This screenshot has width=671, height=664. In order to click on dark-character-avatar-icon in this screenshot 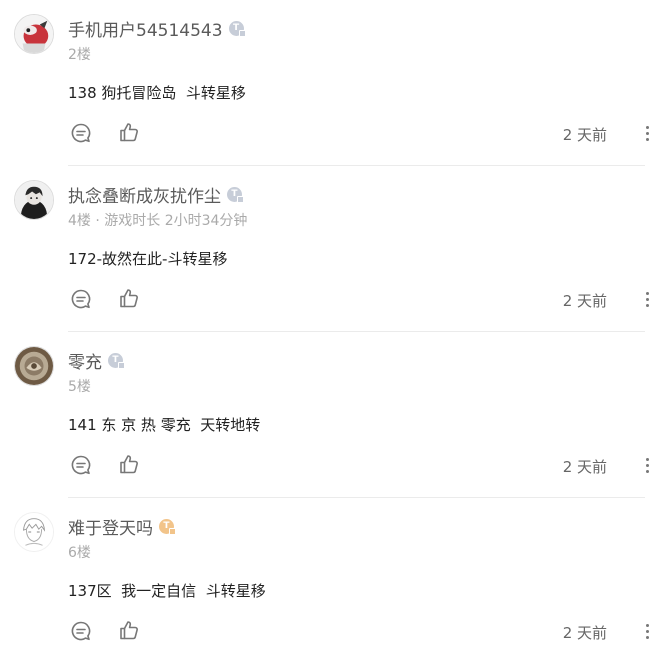, I will do `click(34, 200)`.